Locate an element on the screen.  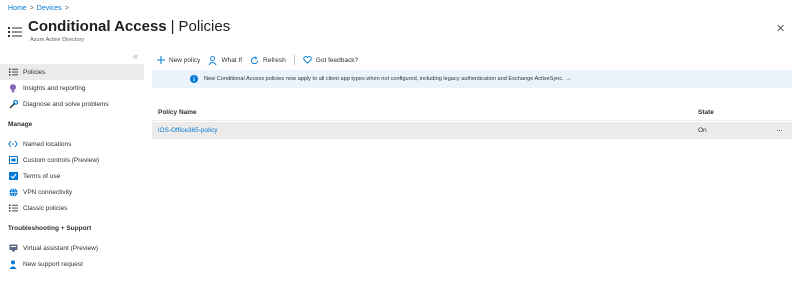
sidebar-section-troubleshooting-support: Troubleshooting + Support is located at coordinates (50, 228).